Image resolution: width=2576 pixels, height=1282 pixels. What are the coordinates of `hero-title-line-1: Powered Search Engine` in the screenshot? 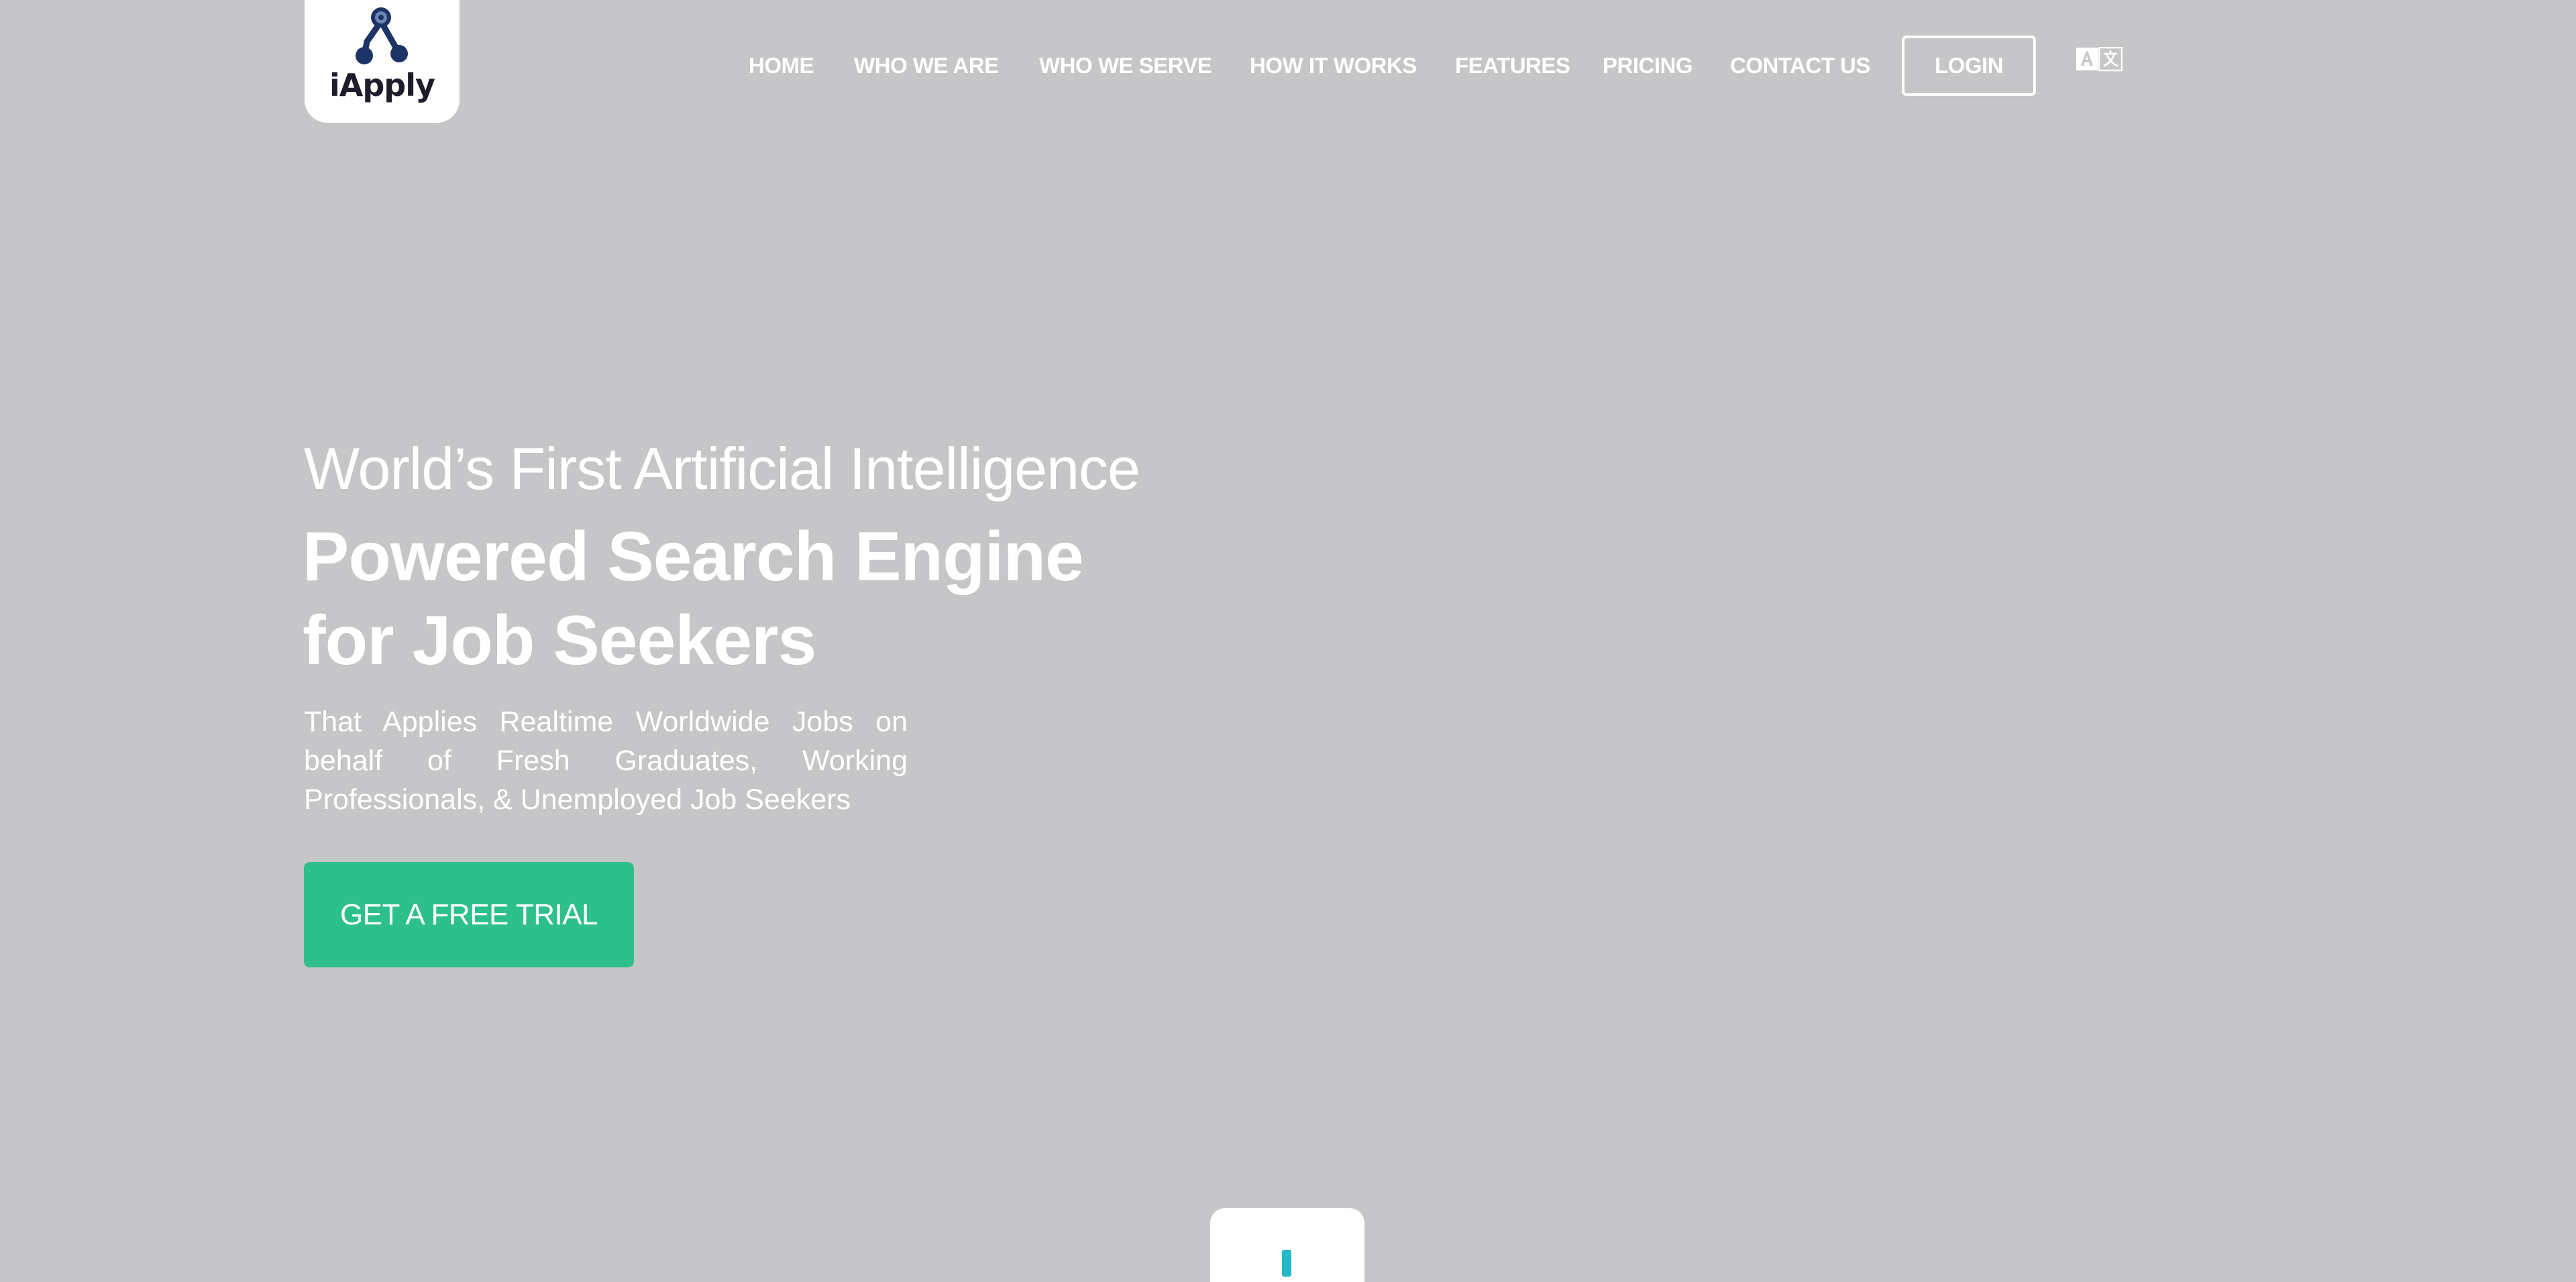 It's located at (693, 557).